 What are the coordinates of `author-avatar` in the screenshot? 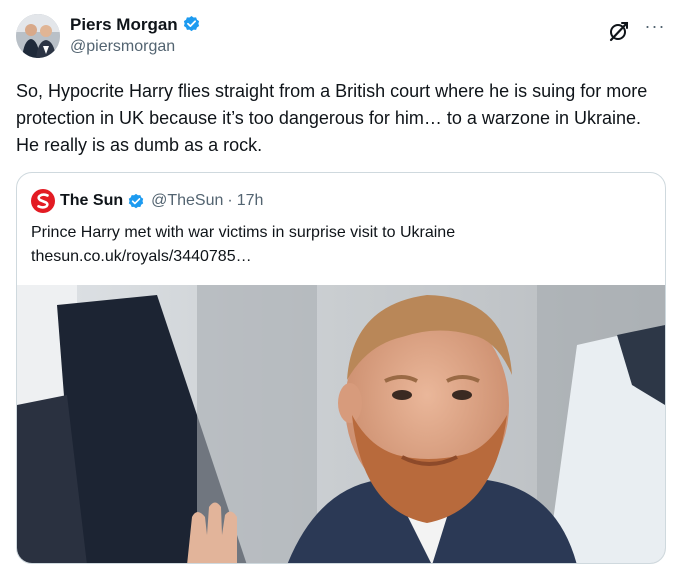 It's located at (38, 36).